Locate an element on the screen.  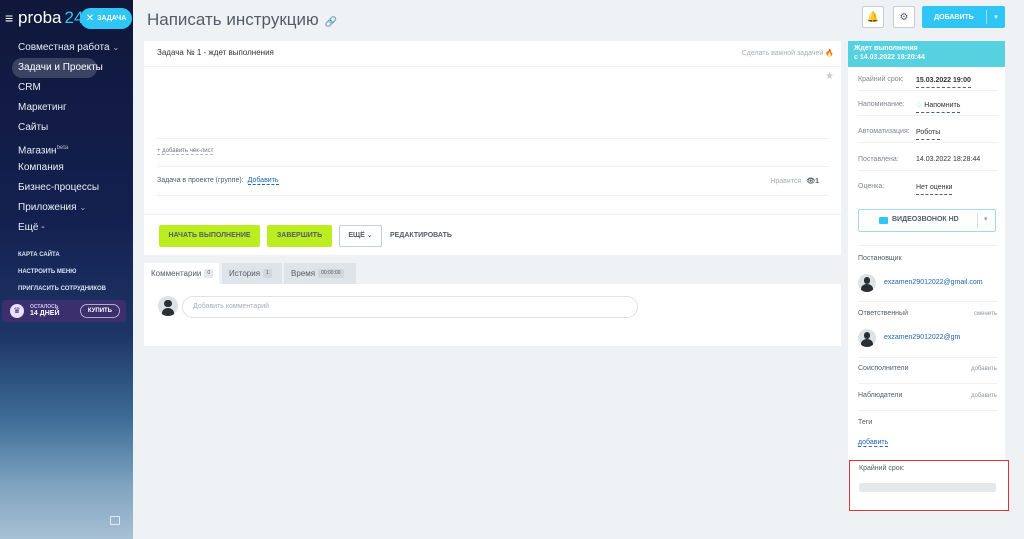
tab-counter: 1 is located at coordinates (267, 274).